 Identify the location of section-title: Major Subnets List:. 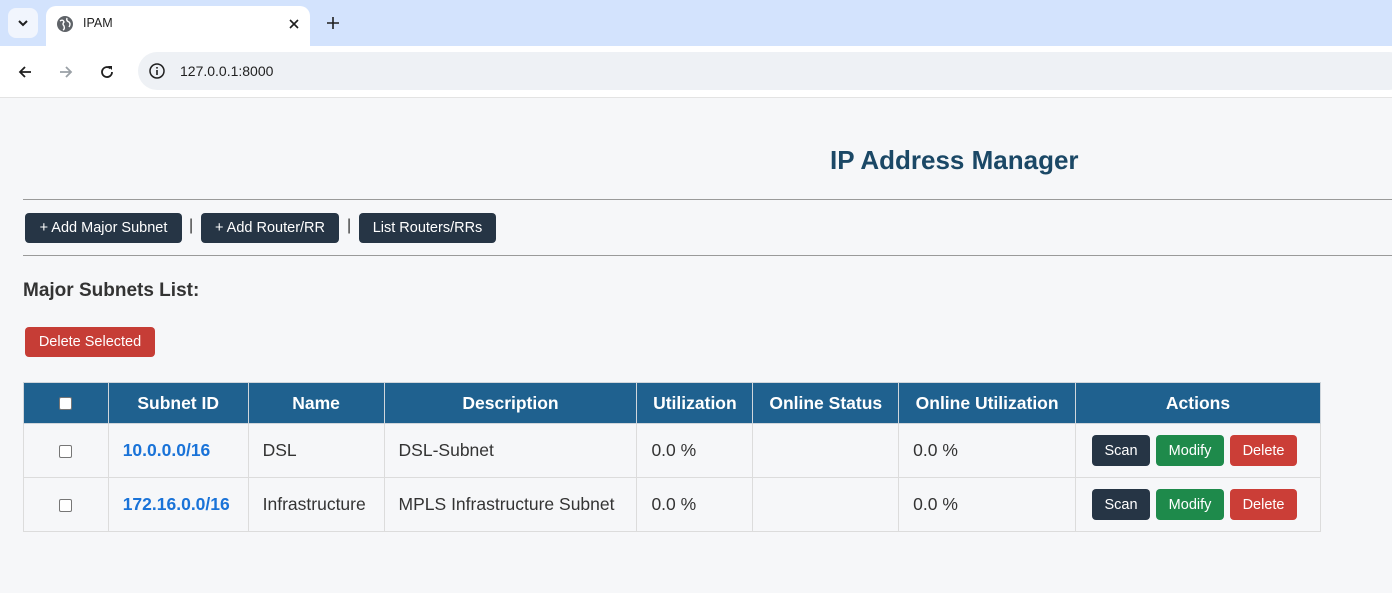
(111, 290).